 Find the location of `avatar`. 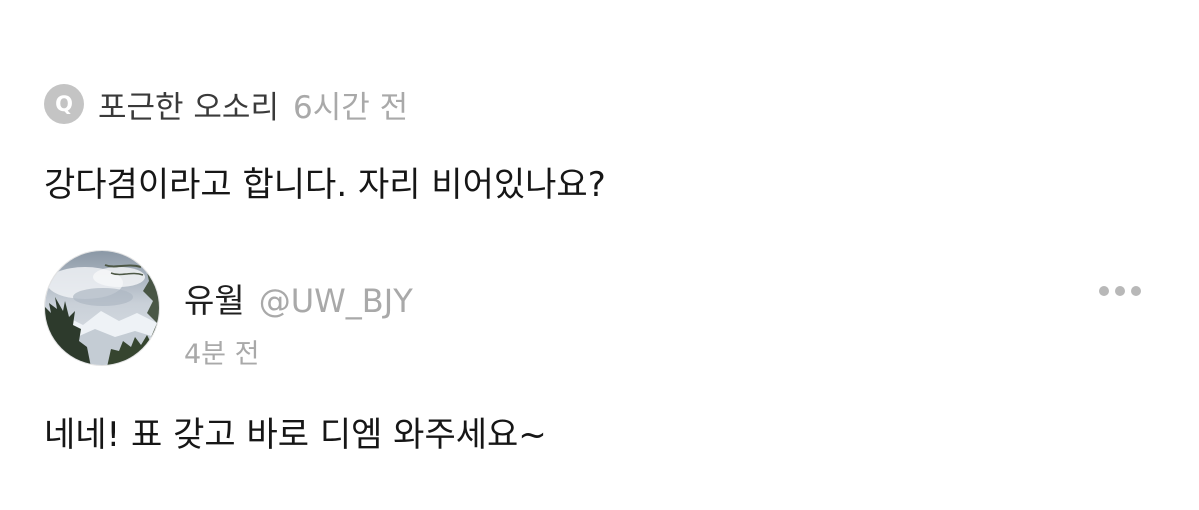

avatar is located at coordinates (102, 308).